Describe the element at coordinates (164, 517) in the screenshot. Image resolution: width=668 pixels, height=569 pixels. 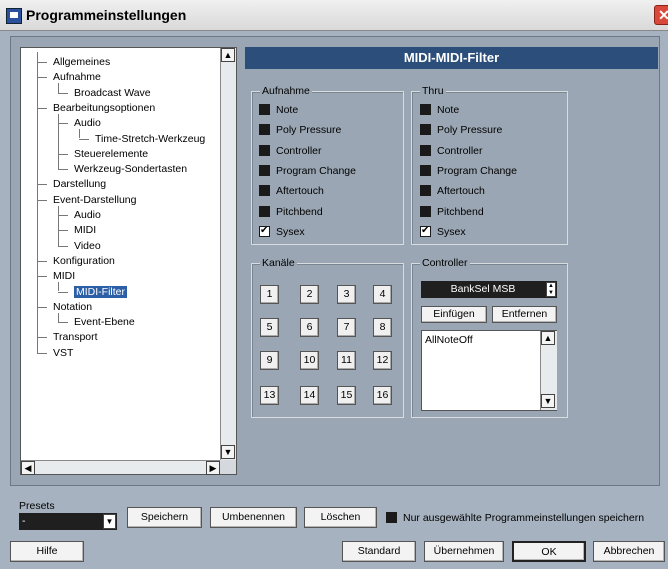
I see `save-preset-button: Speichern` at that location.